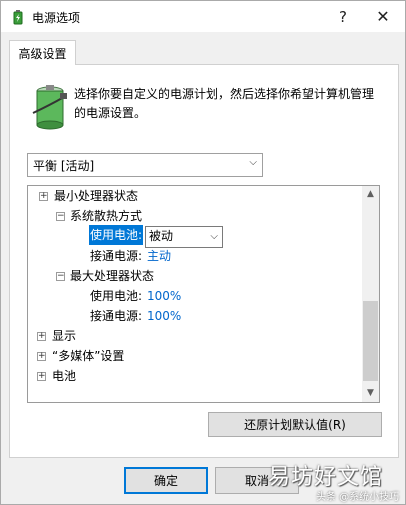 The height and width of the screenshot is (505, 406). What do you see at coordinates (203, 16) in the screenshot?
I see `title-bar: 电源选项 ? ✕` at bounding box center [203, 16].